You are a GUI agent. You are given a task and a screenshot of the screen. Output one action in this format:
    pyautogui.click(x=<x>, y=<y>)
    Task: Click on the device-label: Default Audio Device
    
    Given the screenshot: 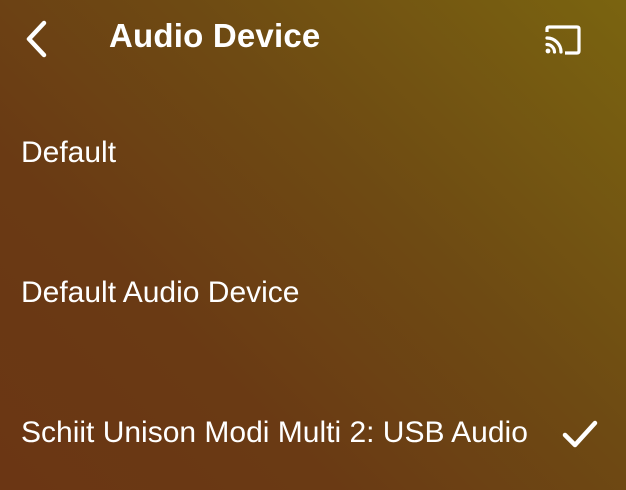 What is the action you would take?
    pyautogui.click(x=160, y=292)
    